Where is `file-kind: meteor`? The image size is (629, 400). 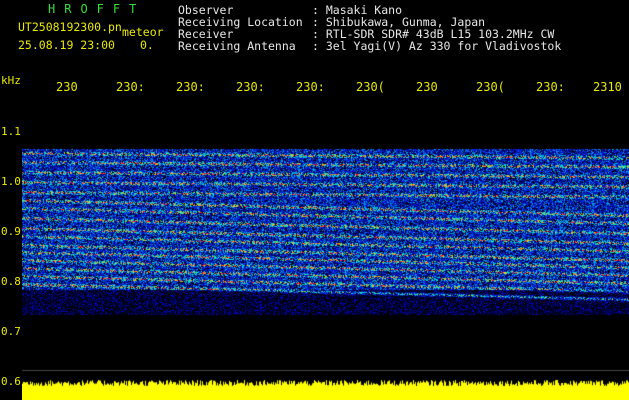 file-kind: meteor is located at coordinates (143, 32).